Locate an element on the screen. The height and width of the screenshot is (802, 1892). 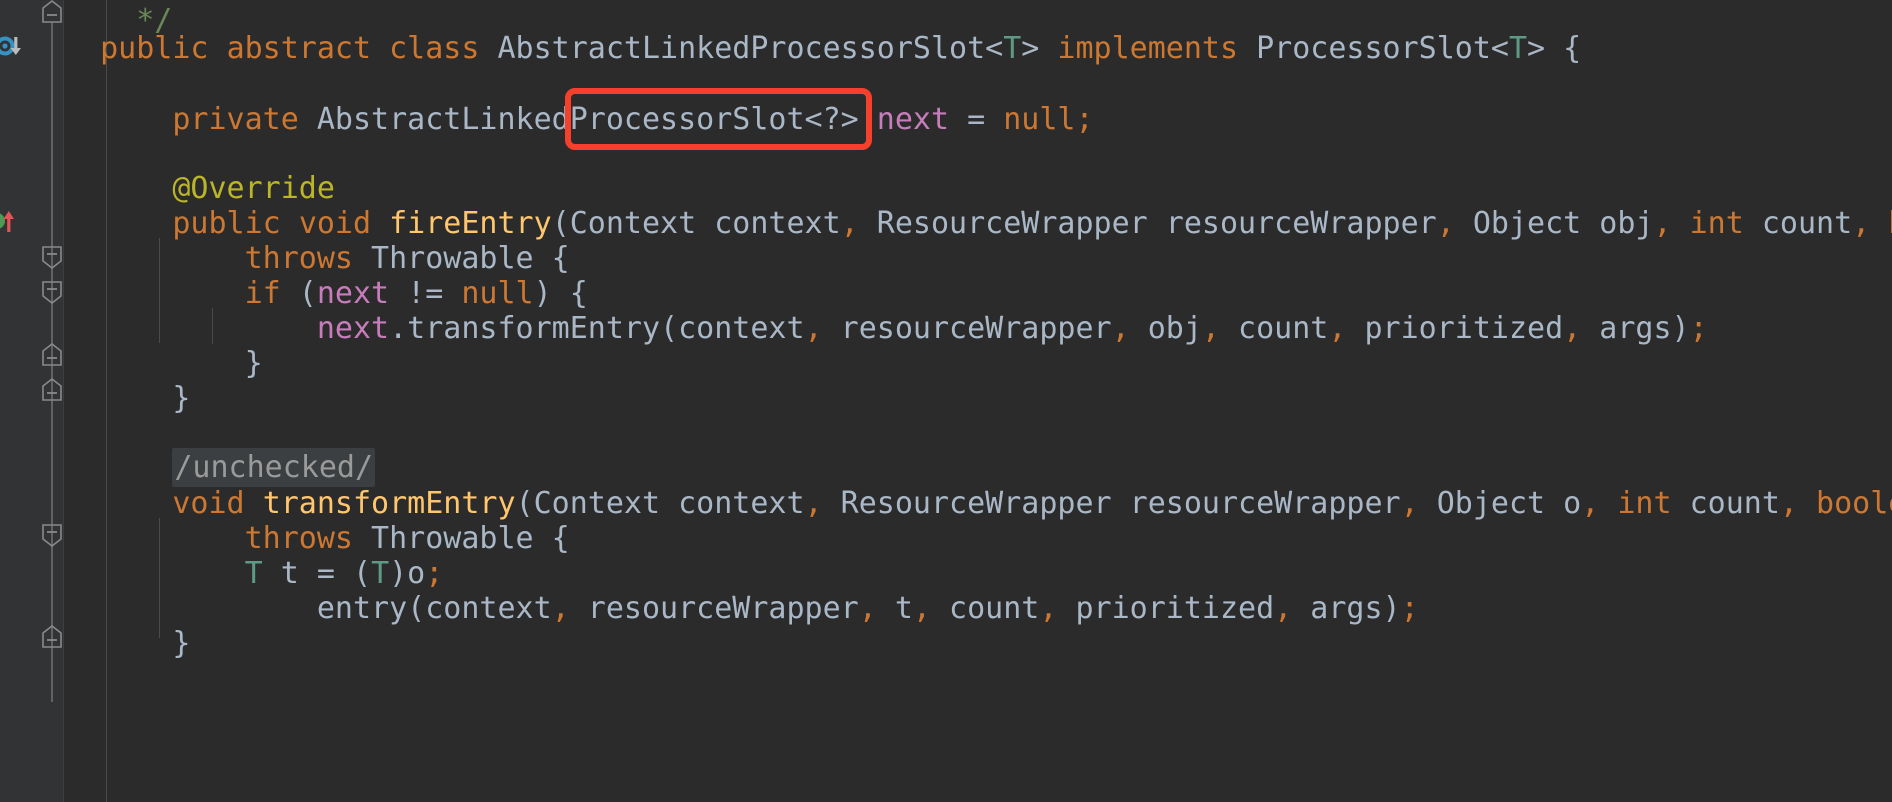
code-token: fireEntry is located at coordinates (470, 223).